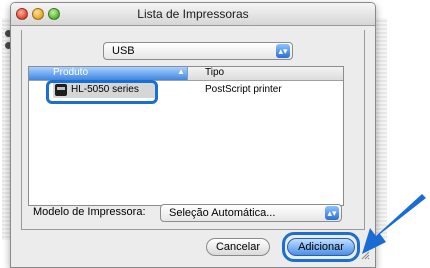 This screenshot has height=268, width=430. I want to click on add-button-highlight-outline, so click(321, 247).